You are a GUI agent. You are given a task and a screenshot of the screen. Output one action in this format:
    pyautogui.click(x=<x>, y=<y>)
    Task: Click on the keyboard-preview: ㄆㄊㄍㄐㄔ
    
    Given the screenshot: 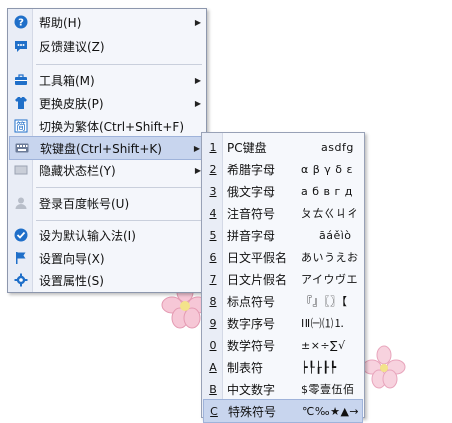 What is the action you would take?
    pyautogui.click(x=330, y=213)
    